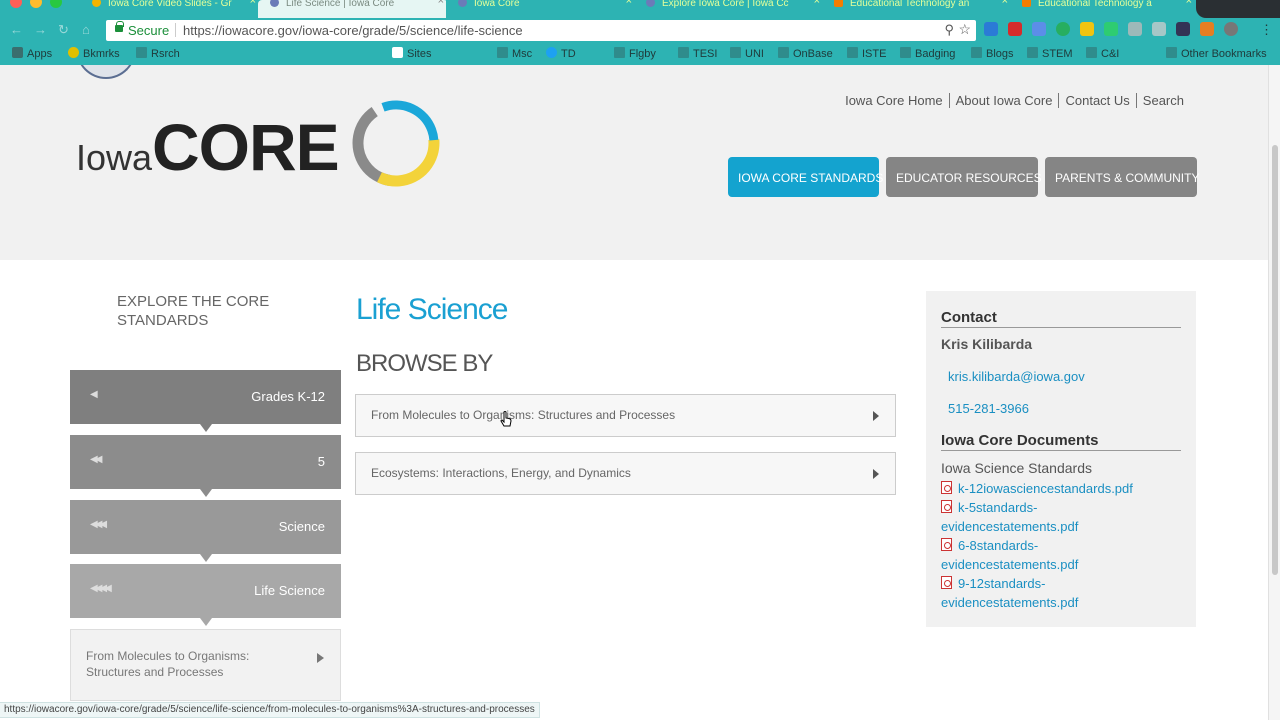 The width and height of the screenshot is (1280, 720). What do you see at coordinates (876, 416) in the screenshot?
I see `play-arrow-icon` at bounding box center [876, 416].